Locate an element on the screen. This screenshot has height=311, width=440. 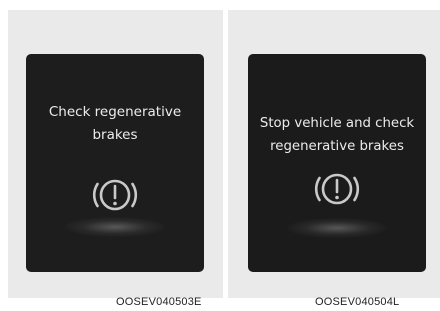
figure-code: OOSEV040503E is located at coordinates (159, 302).